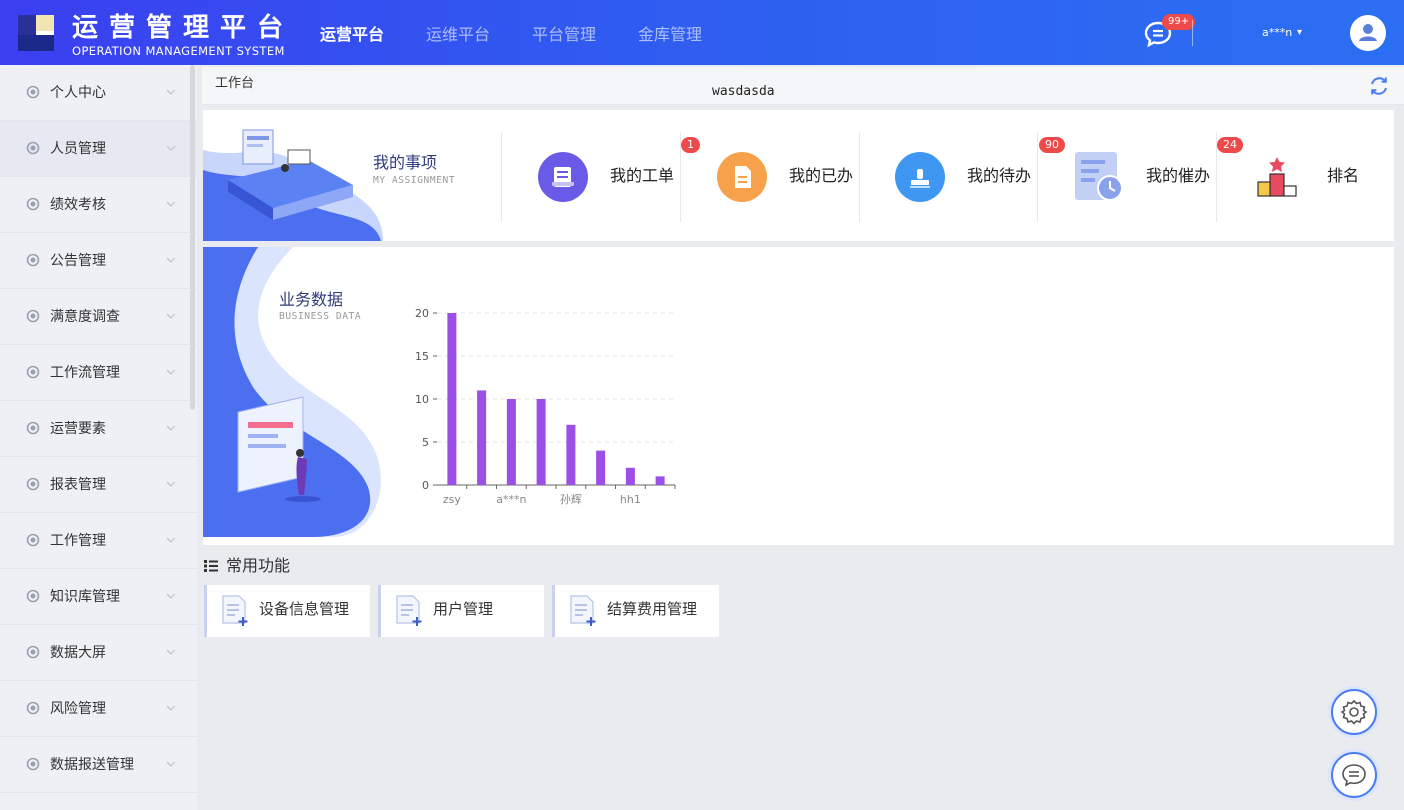 The width and height of the screenshot is (1404, 810). I want to click on sidebar-item-data-reporting: 数据报送管理, so click(98, 765).